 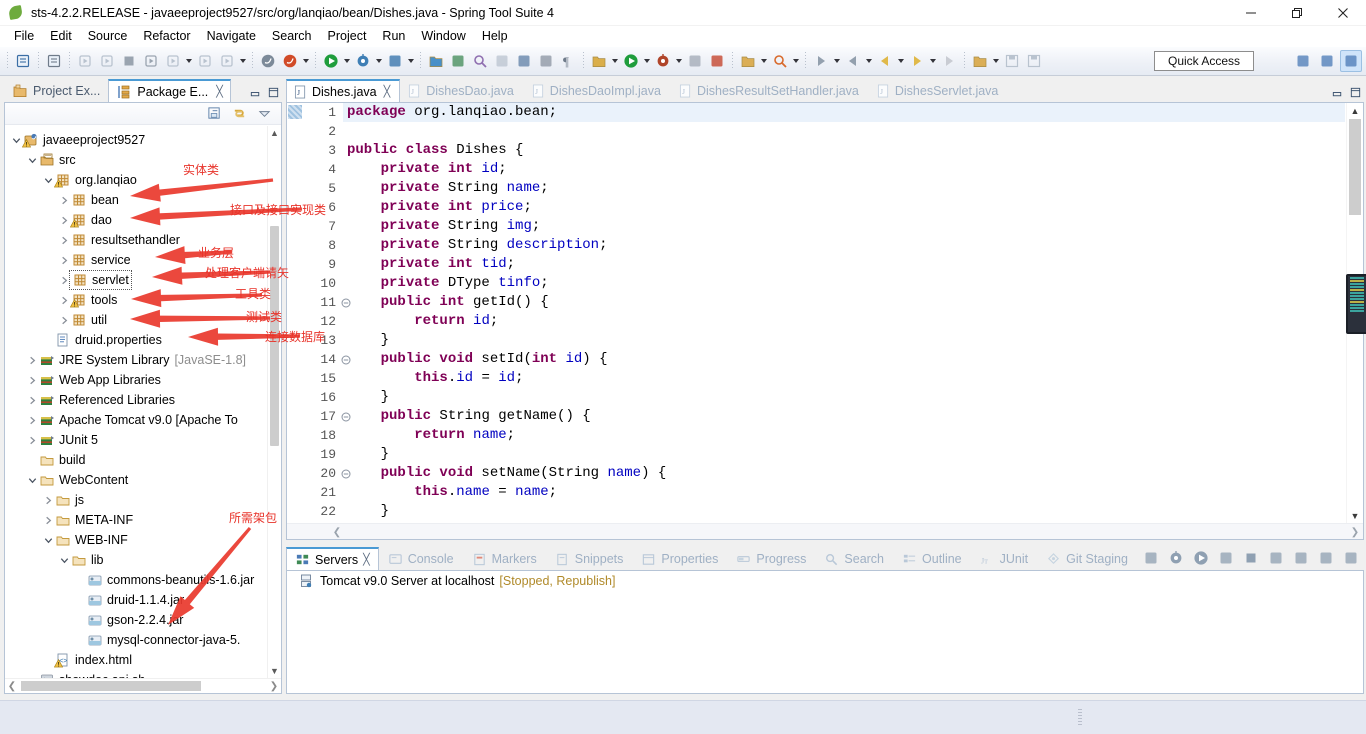 I want to click on tree-row: src, so click(x=136, y=160).